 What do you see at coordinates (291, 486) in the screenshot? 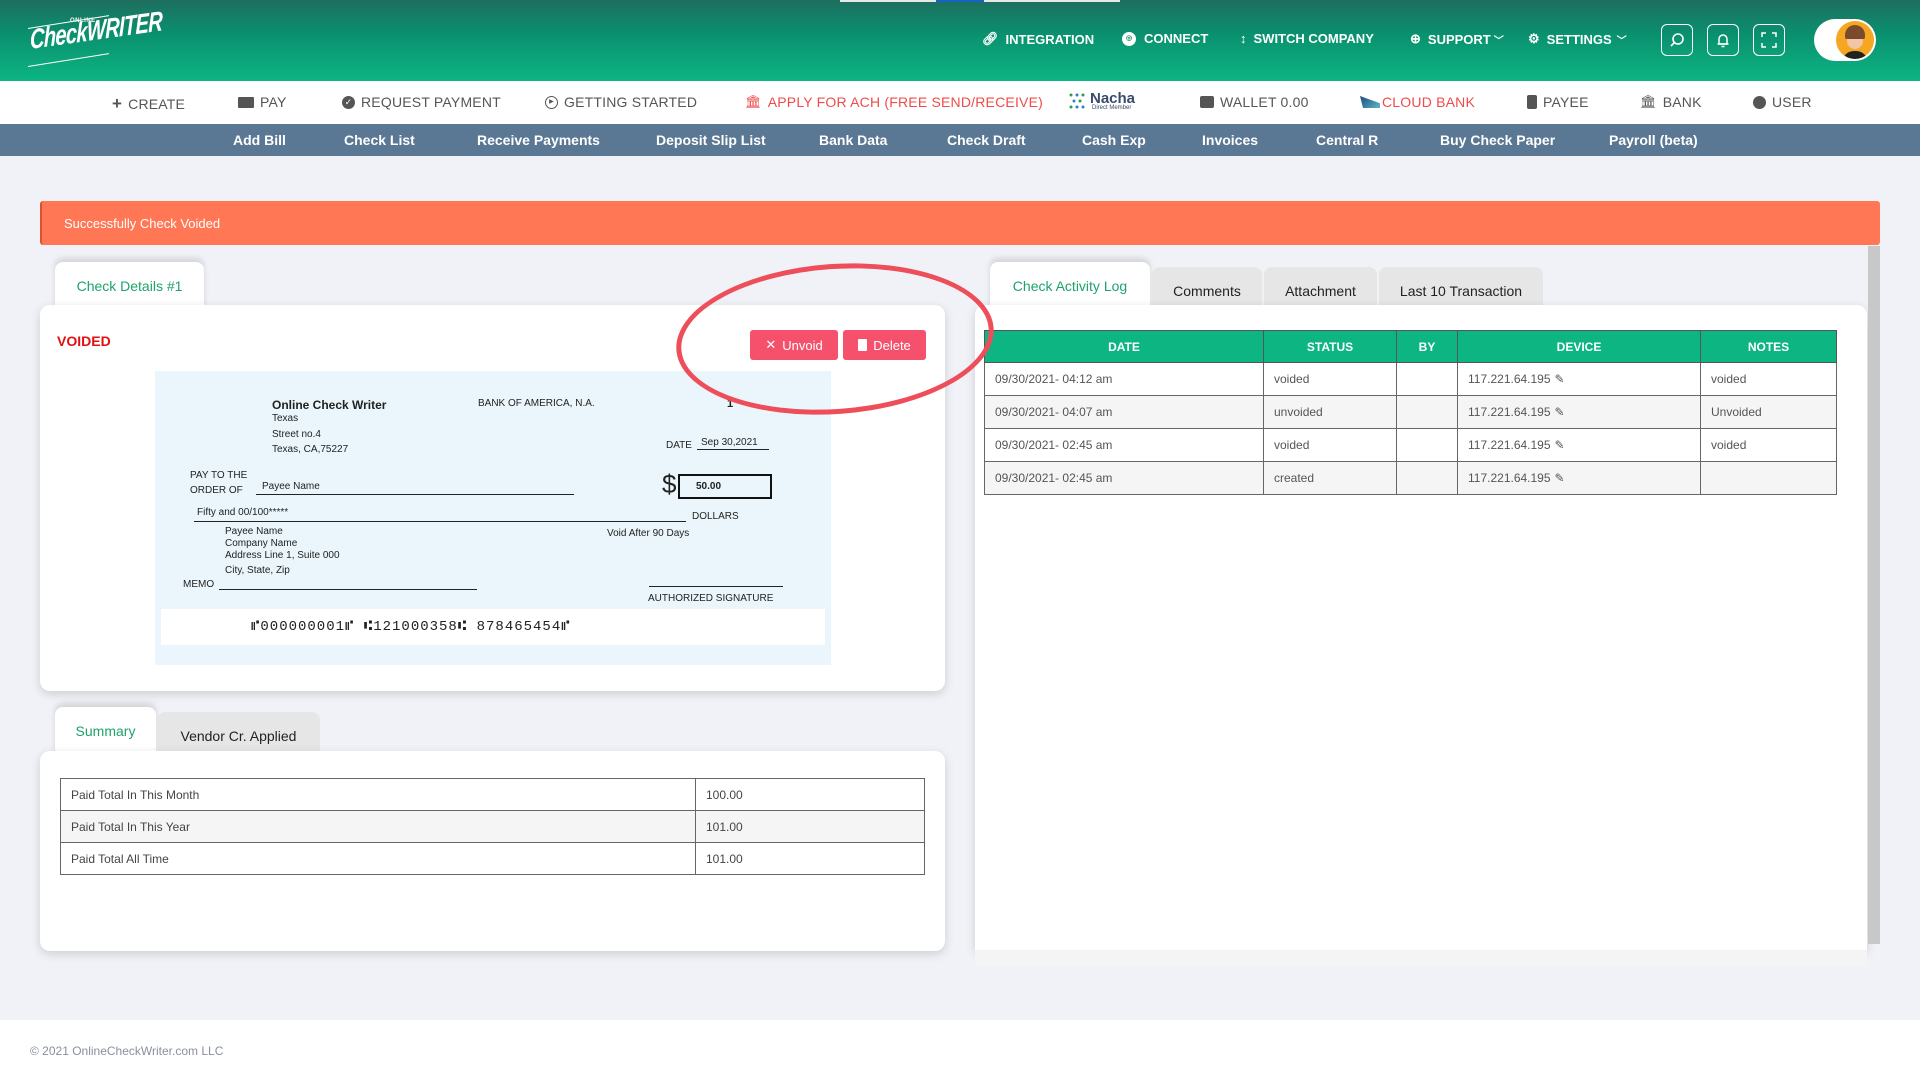
I see `check-payee-name: Payee Name` at bounding box center [291, 486].